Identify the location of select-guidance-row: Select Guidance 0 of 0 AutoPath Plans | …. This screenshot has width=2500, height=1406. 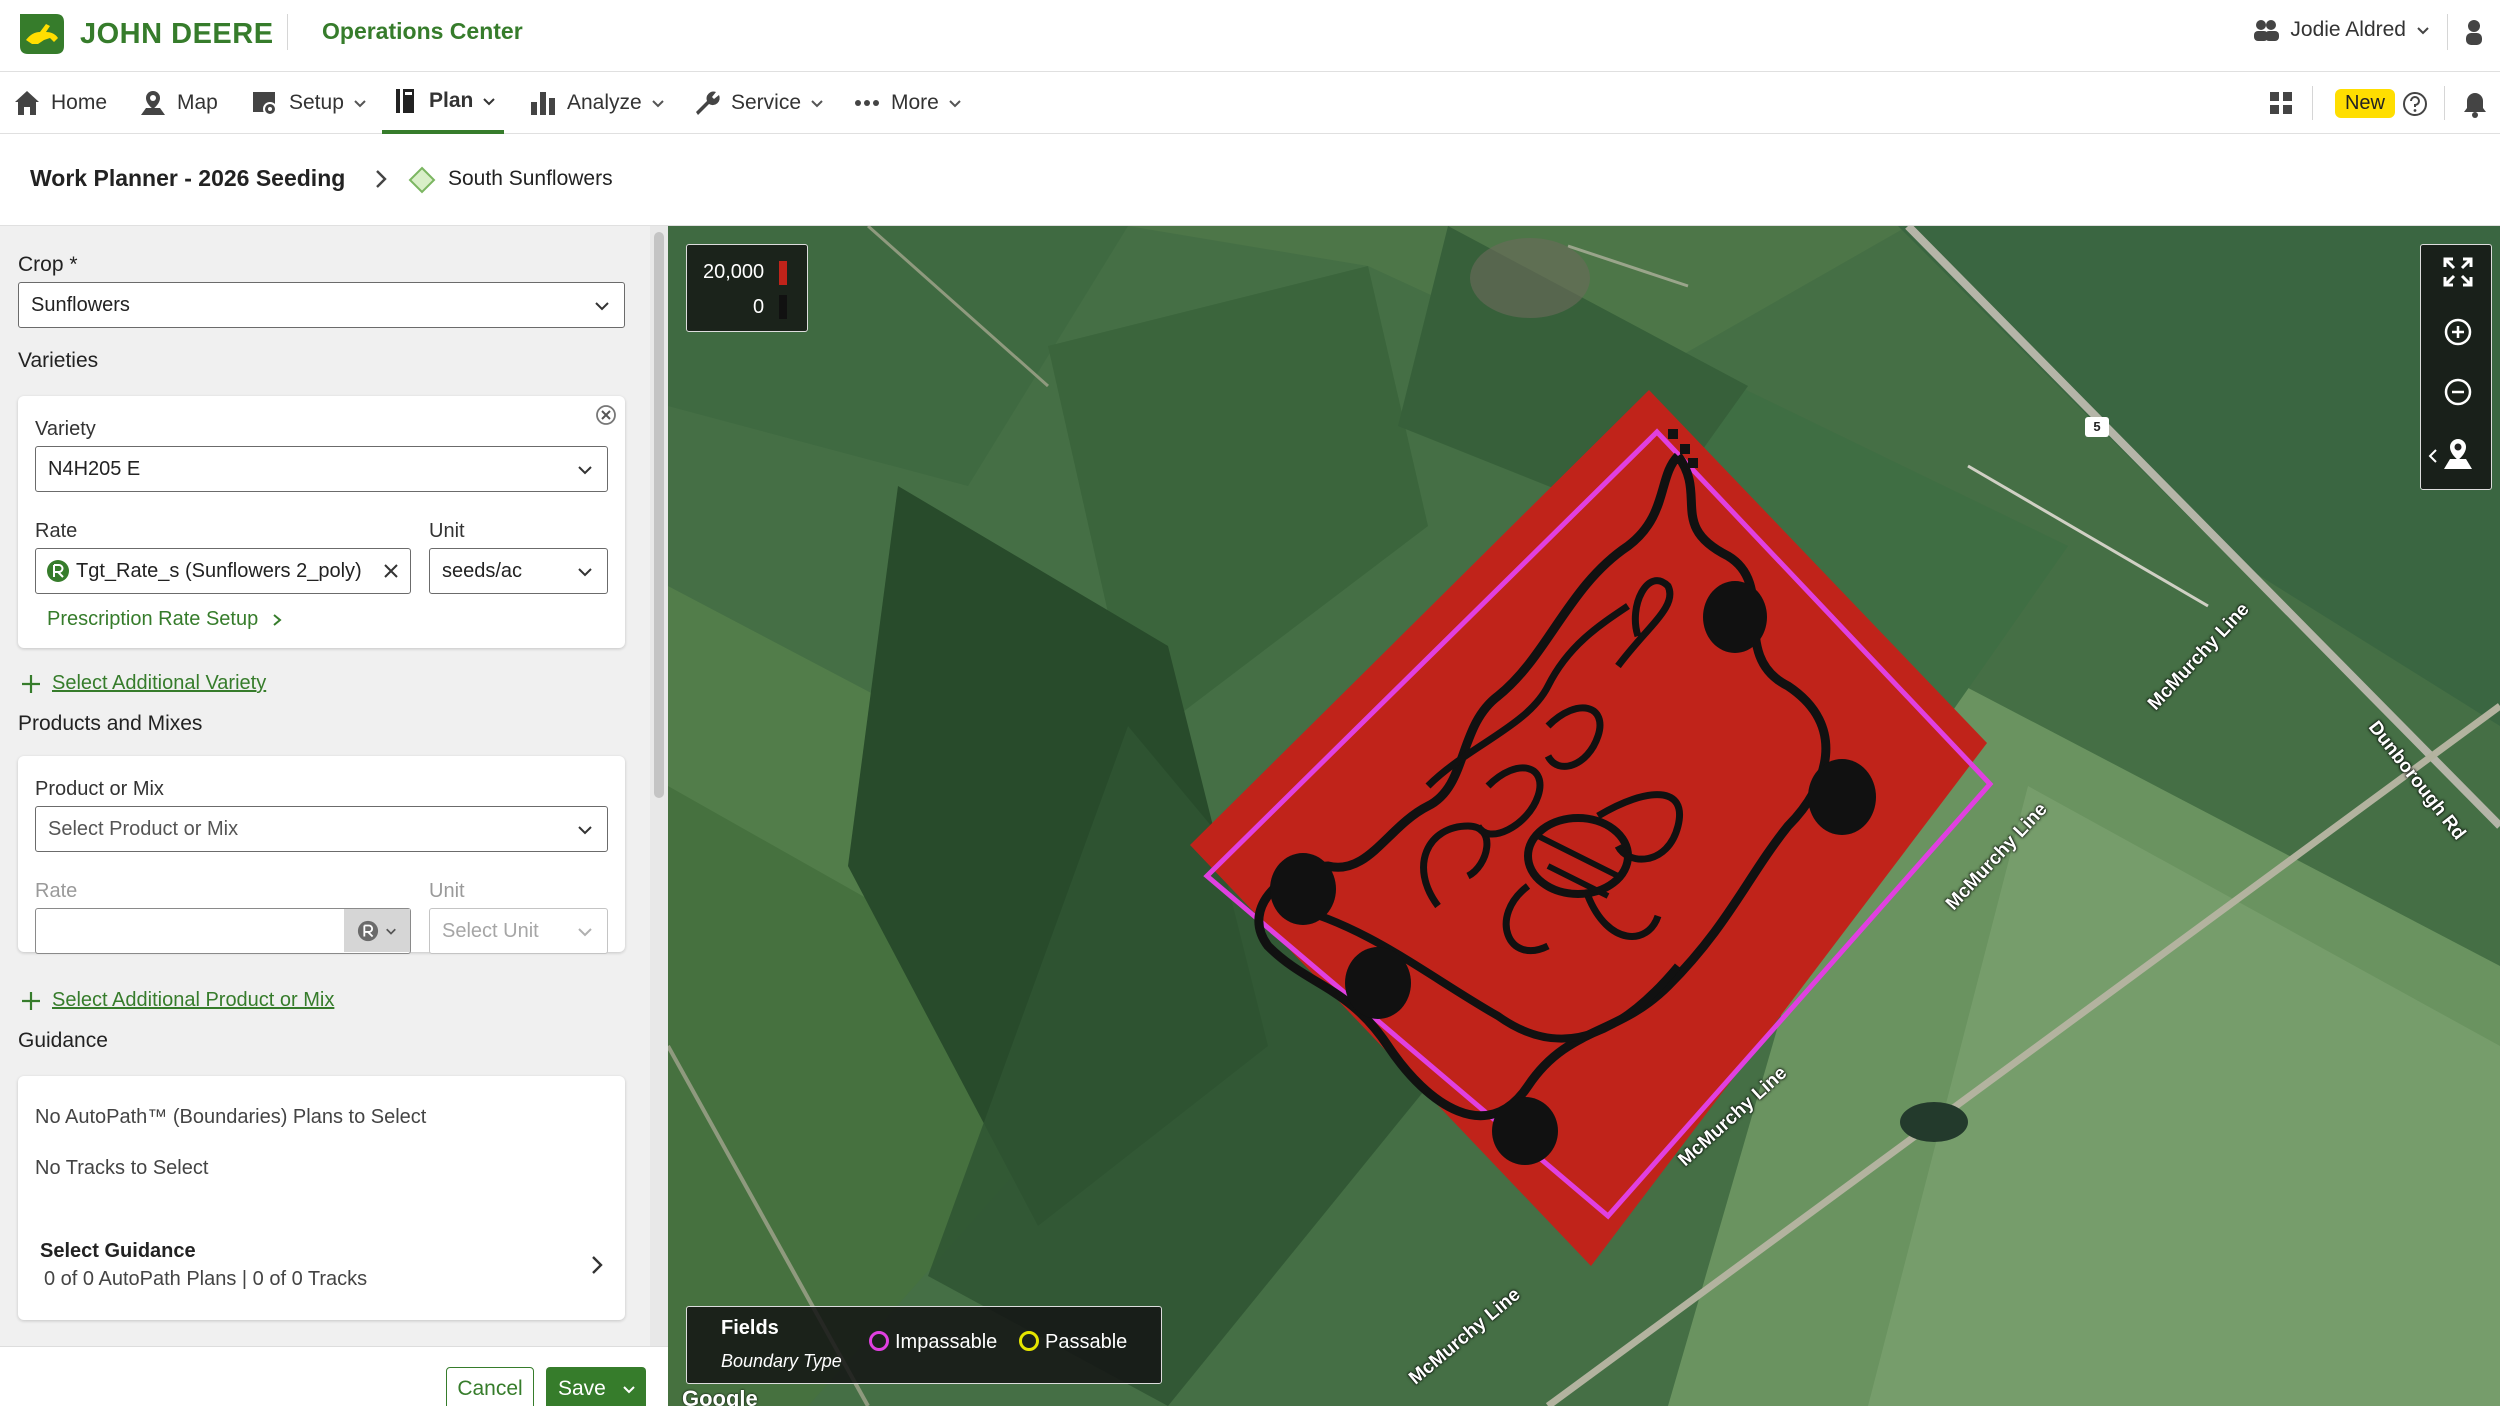
(321, 1268).